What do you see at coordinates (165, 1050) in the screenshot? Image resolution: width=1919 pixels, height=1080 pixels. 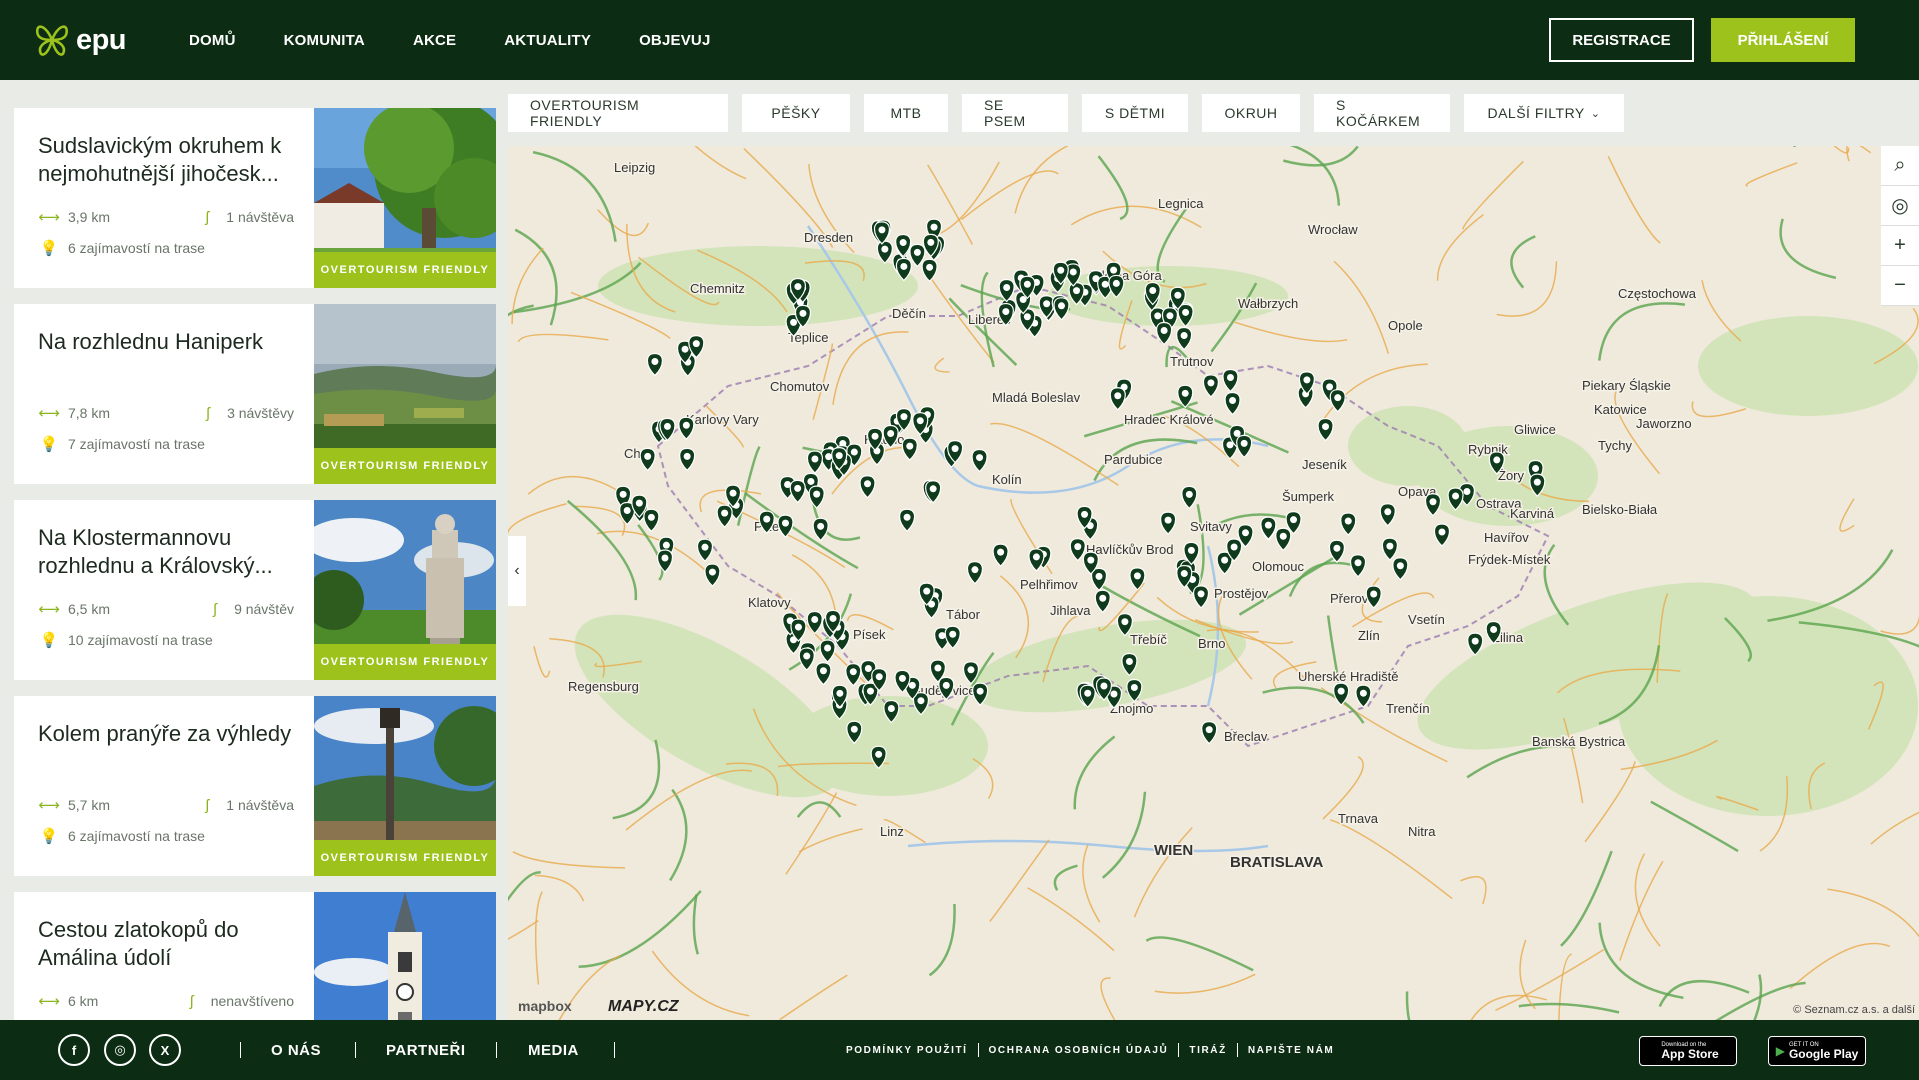 I see `x-icon: X` at bounding box center [165, 1050].